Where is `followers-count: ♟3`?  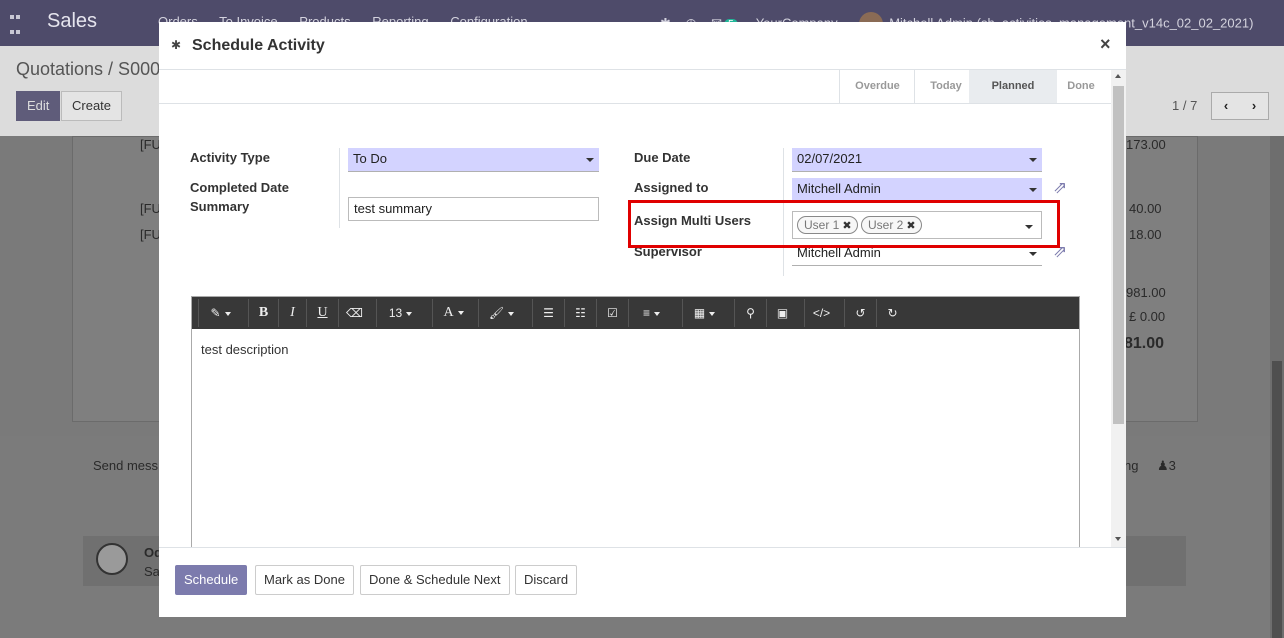
followers-count: ♟3 is located at coordinates (1166, 466).